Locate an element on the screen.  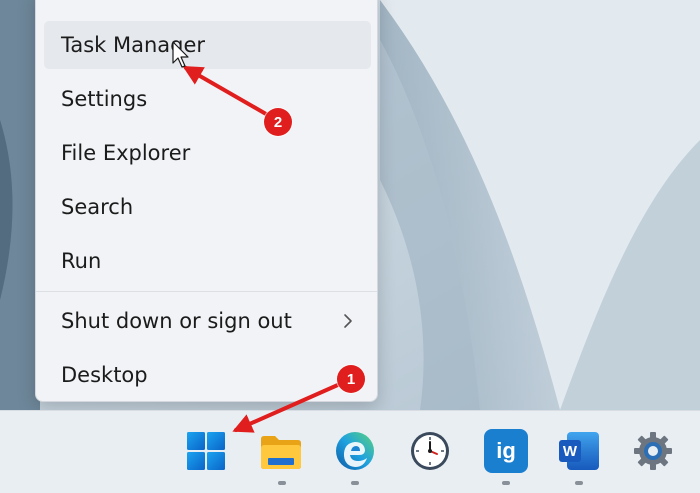
mouse-pointer-icon is located at coordinates (180, 54).